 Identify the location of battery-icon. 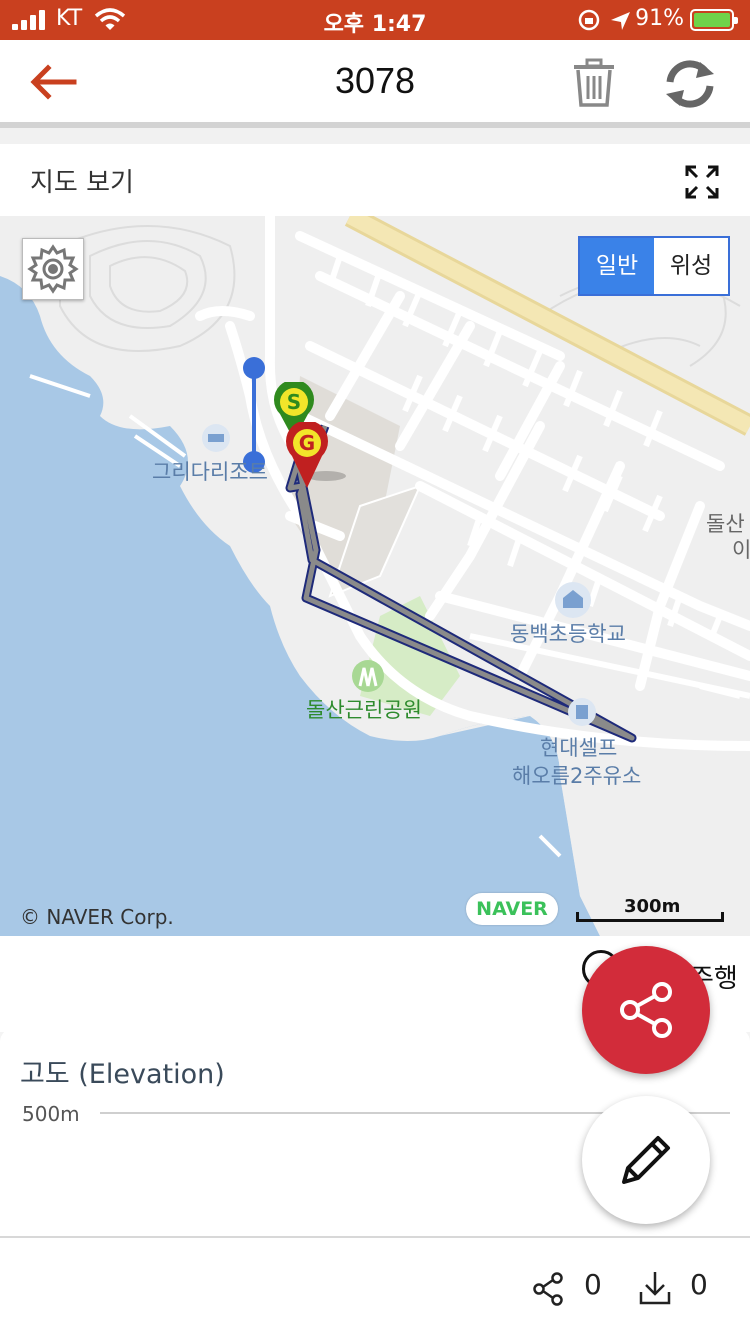
(714, 20).